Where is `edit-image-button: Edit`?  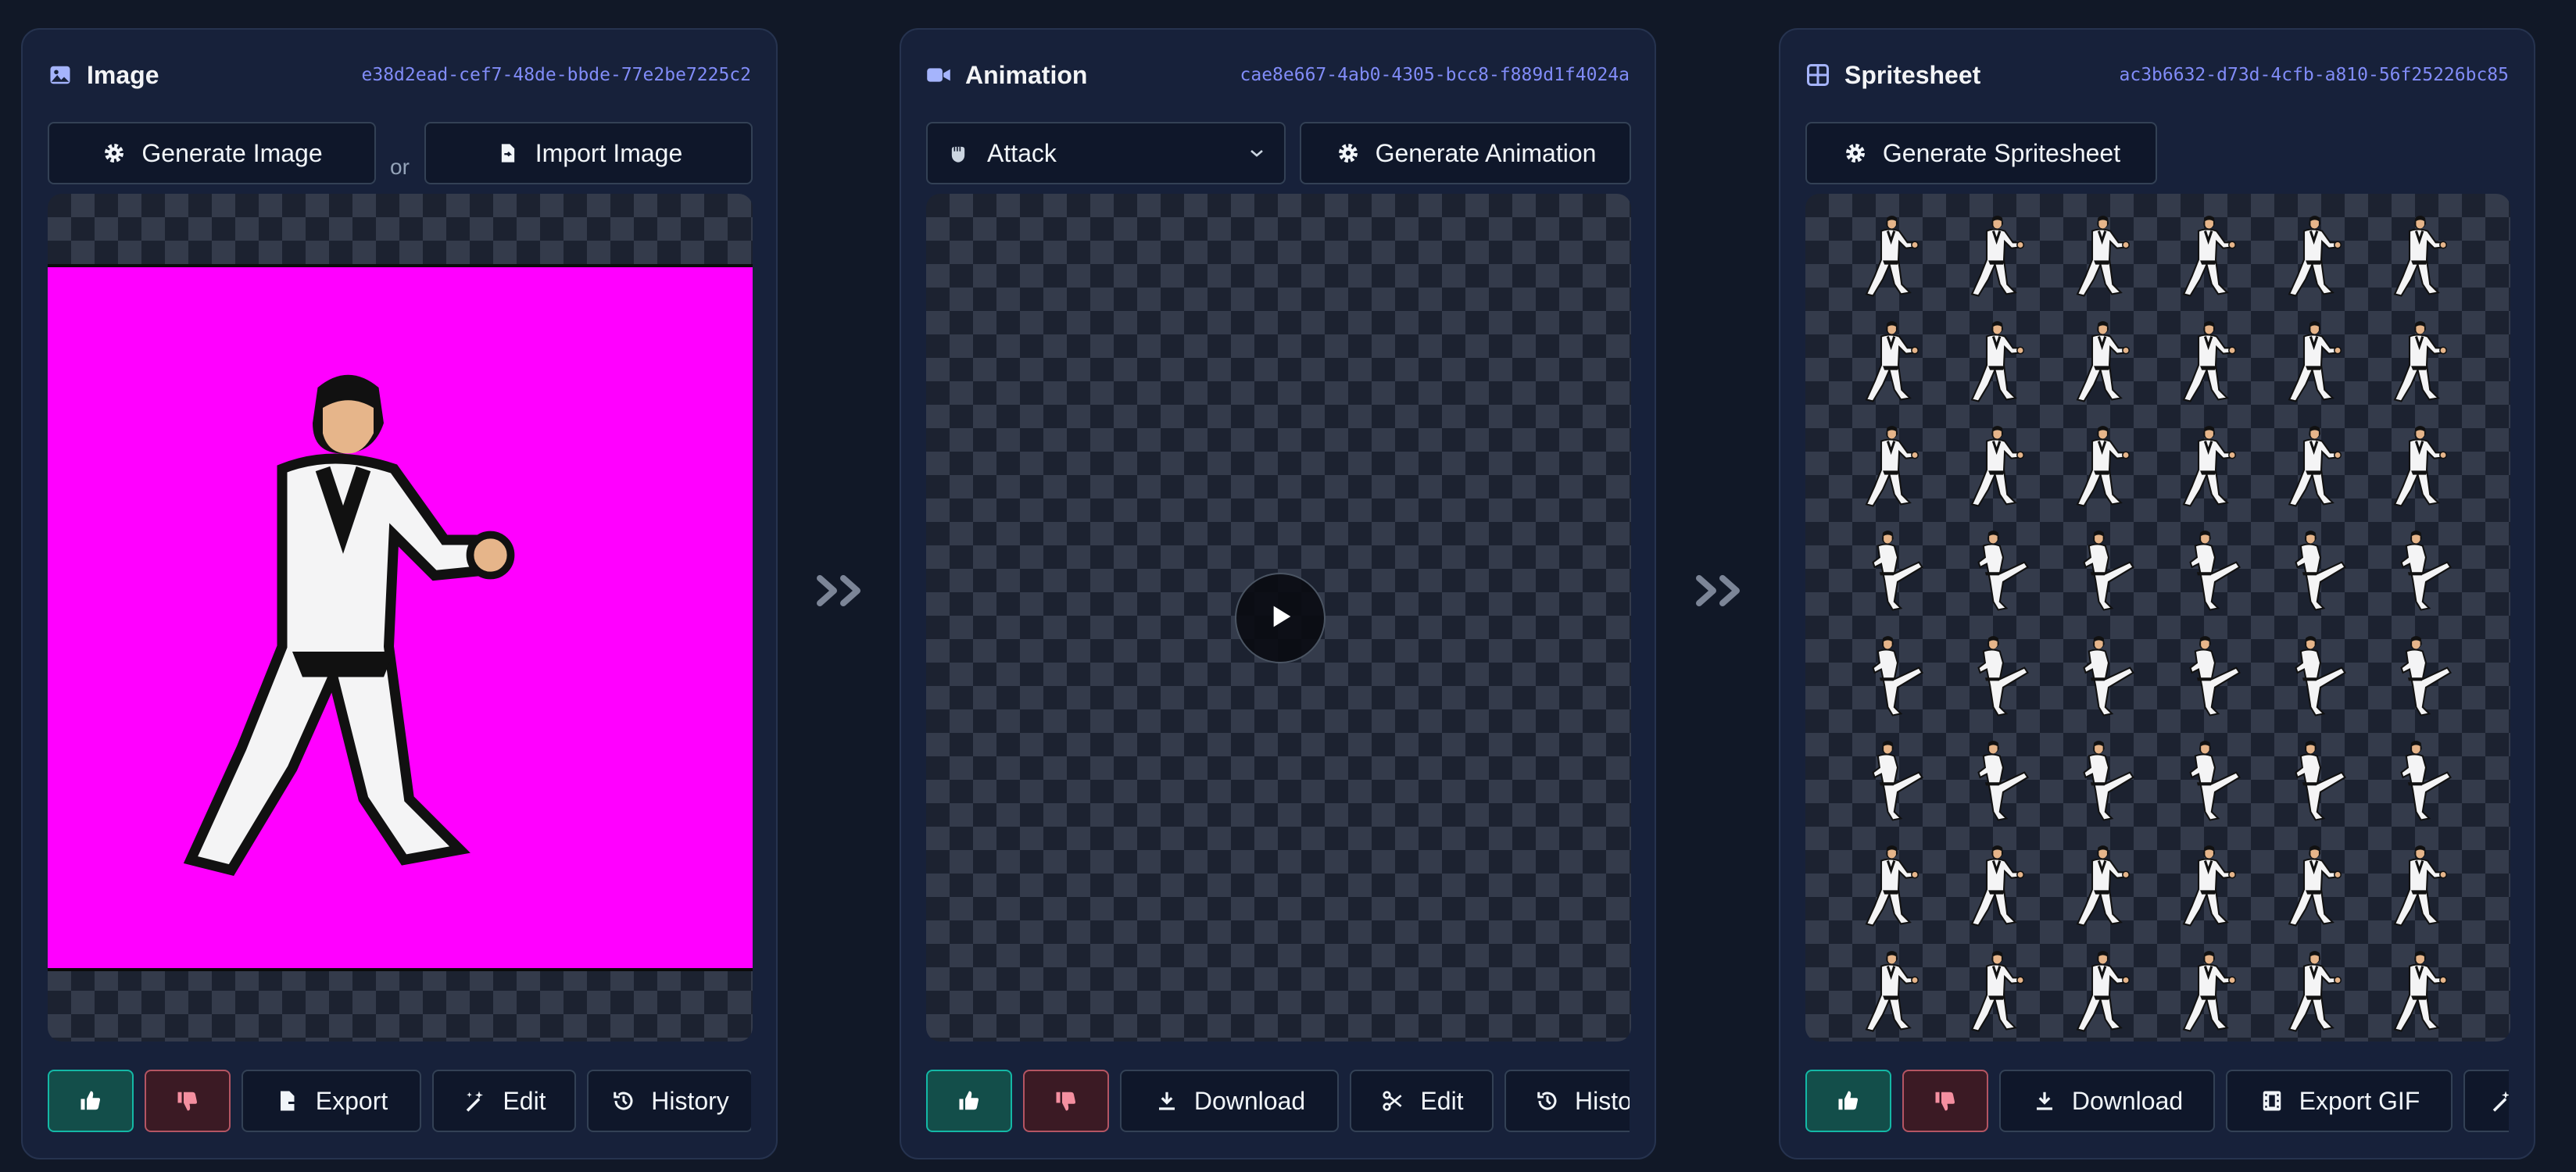 edit-image-button: Edit is located at coordinates (504, 1101).